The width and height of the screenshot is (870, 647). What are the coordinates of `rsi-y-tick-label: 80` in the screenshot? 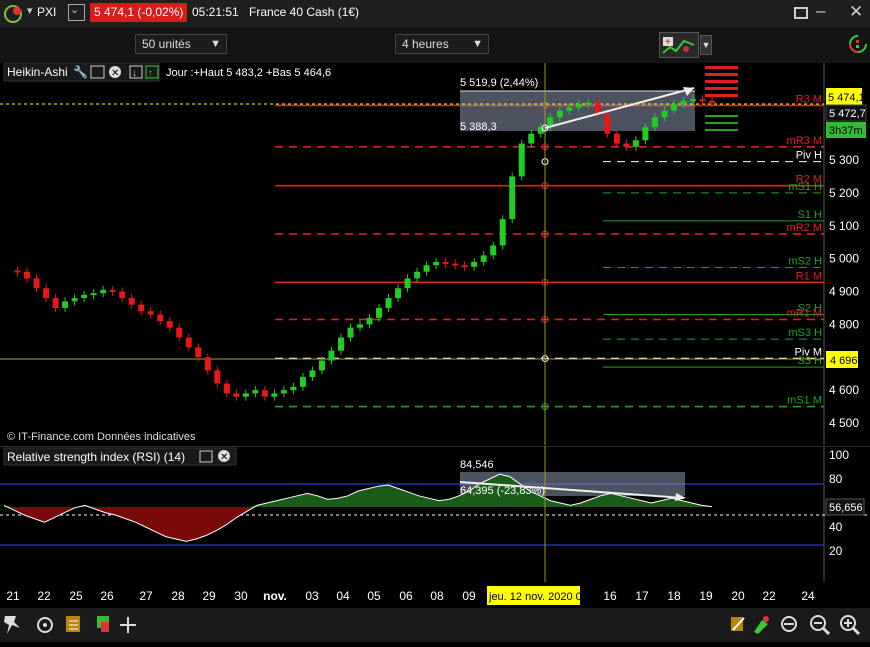 It's located at (836, 479).